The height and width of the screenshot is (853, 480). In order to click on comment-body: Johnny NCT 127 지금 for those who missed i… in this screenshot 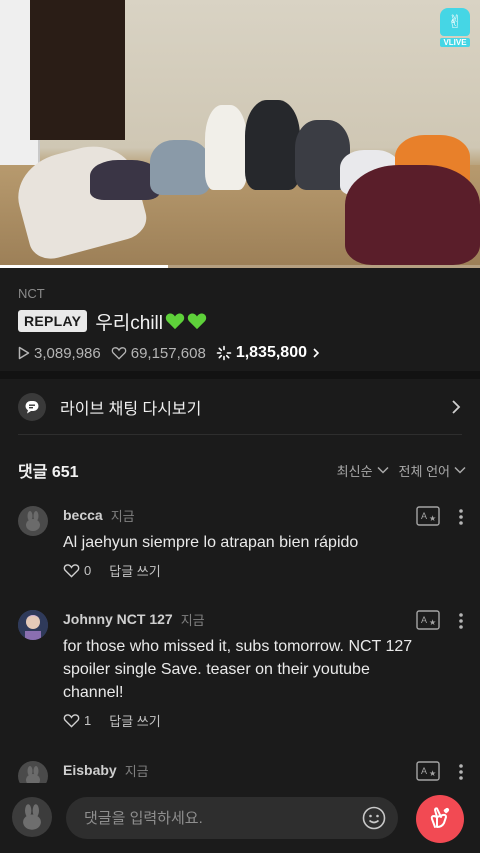, I will do `click(264, 670)`.